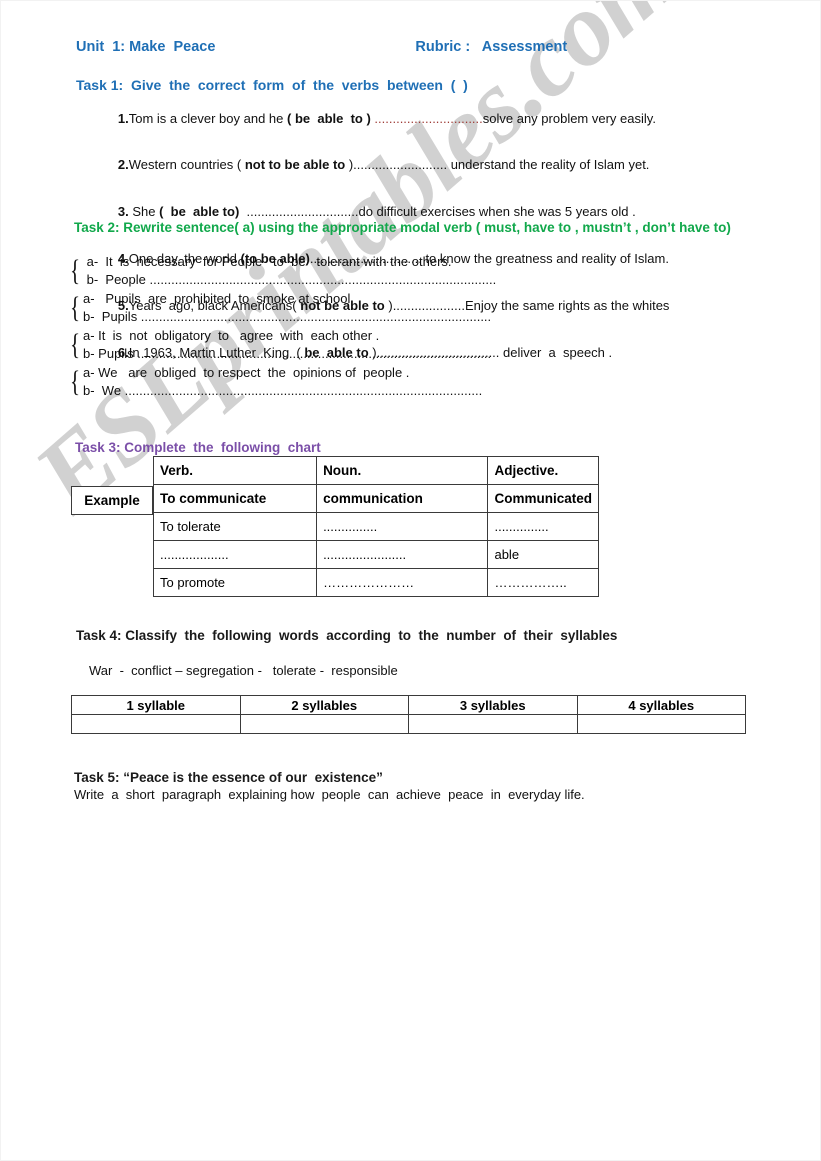 This screenshot has height=1161, width=821. Describe the element at coordinates (235, 470) in the screenshot. I see `column-header-verb: Verb.` at that location.